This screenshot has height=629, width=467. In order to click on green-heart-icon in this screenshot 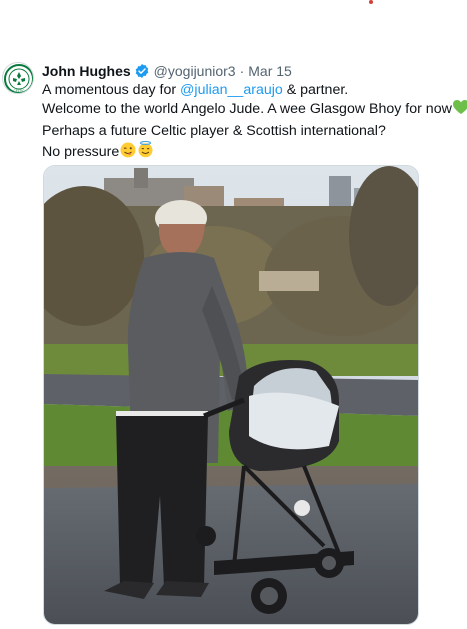, I will do `click(459, 110)`.